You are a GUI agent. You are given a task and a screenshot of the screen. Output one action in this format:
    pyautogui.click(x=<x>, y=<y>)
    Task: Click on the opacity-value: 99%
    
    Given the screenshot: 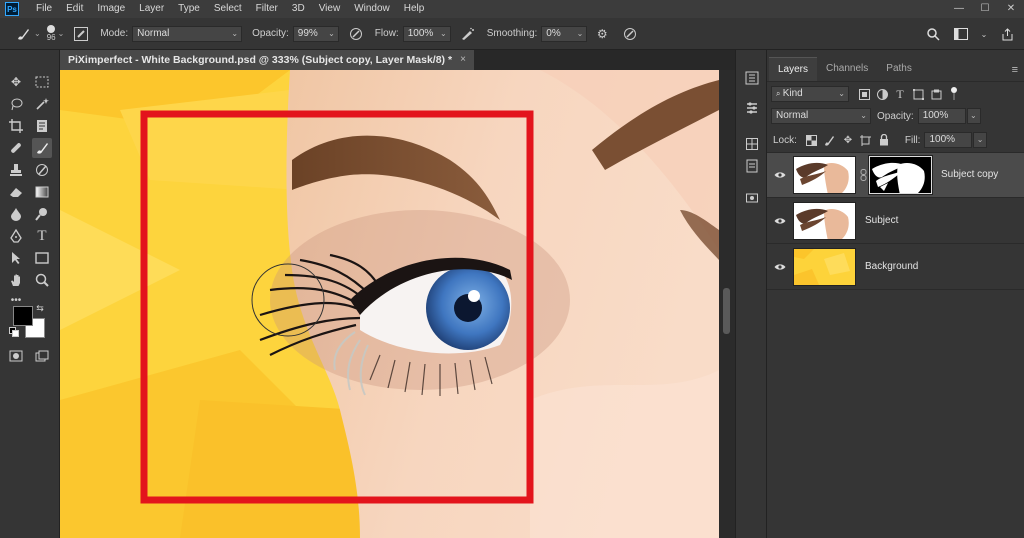 What is the action you would take?
    pyautogui.click(x=307, y=33)
    